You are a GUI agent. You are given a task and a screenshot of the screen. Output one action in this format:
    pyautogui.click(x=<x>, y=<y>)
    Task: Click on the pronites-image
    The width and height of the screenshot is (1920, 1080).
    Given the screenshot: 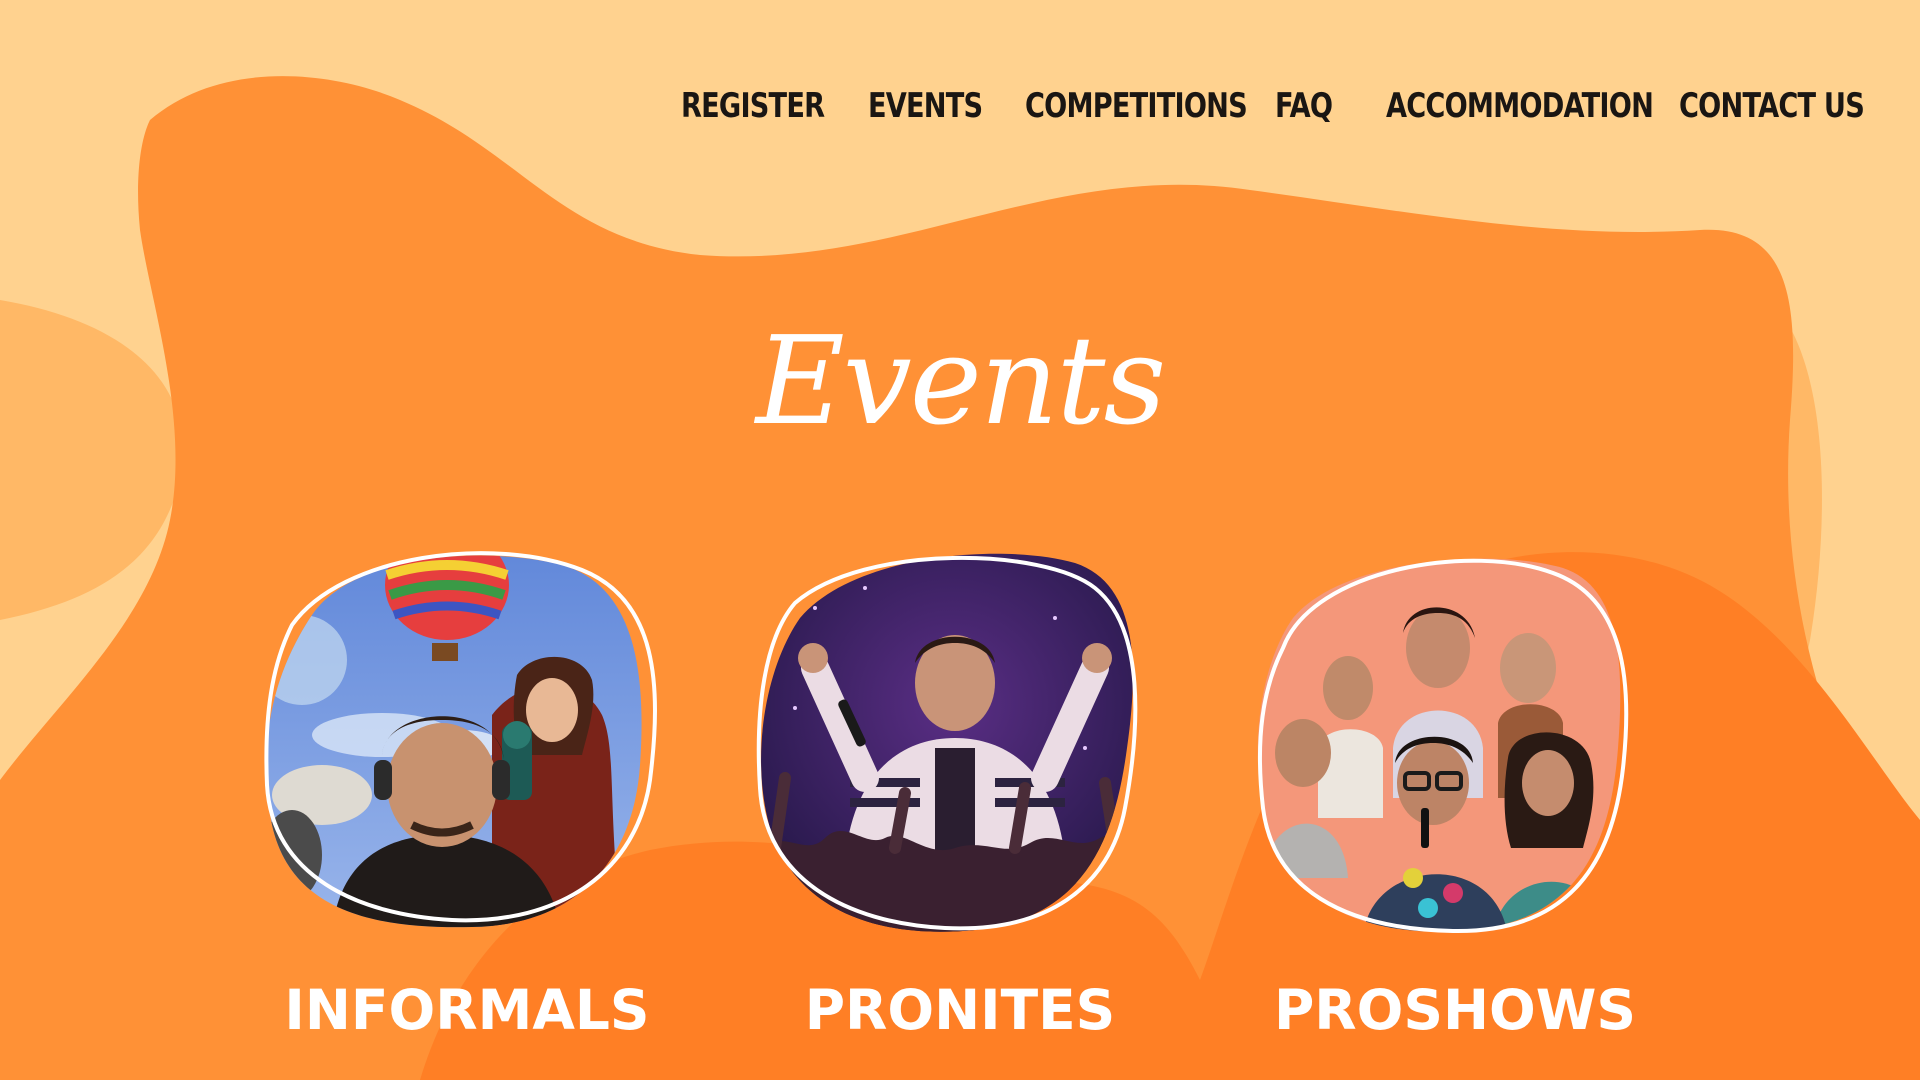 What is the action you would take?
    pyautogui.click(x=947, y=742)
    